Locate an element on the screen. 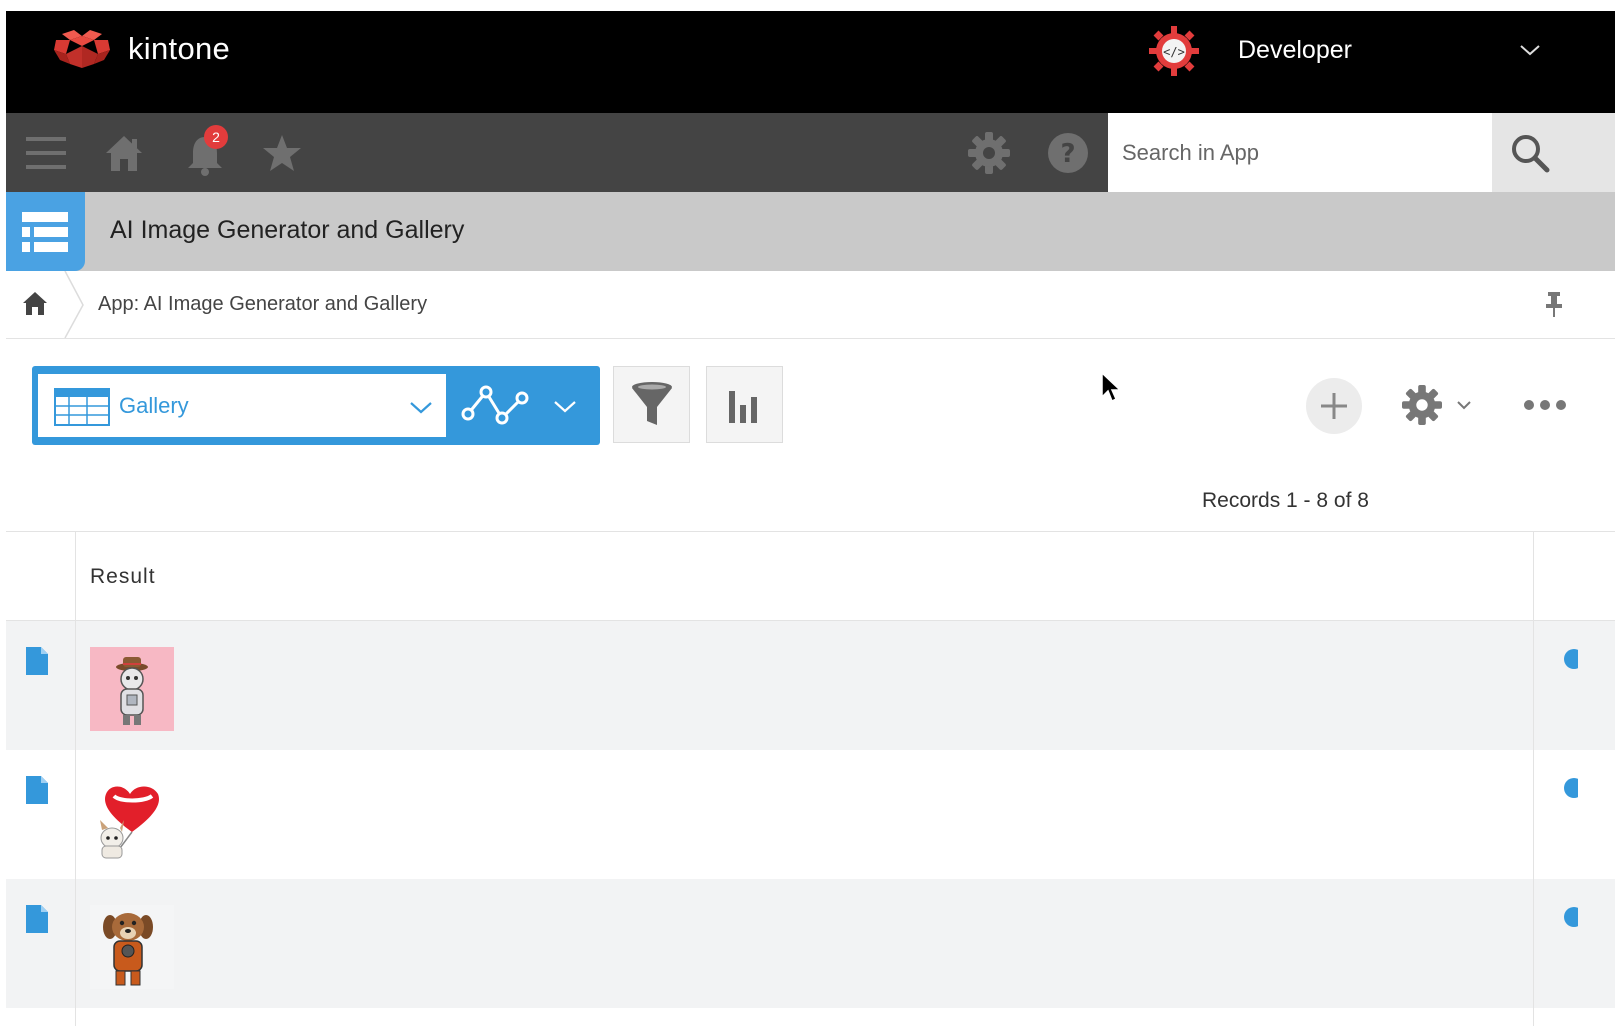  view-selector: Gallery is located at coordinates (316, 405).